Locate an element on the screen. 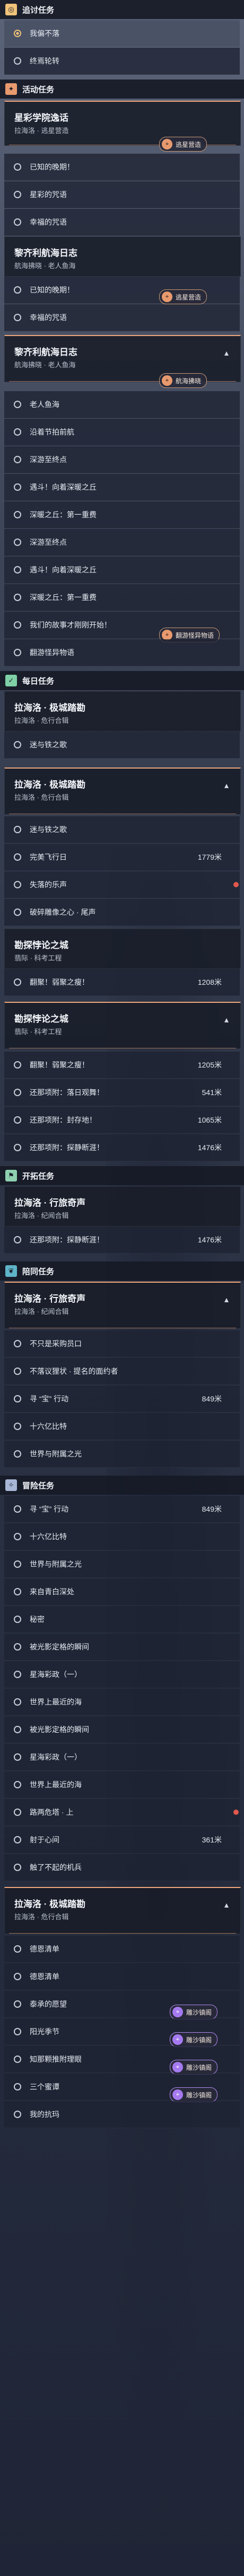 The image size is (244, 2576). list-item: 星彩的咒语 is located at coordinates (122, 194).